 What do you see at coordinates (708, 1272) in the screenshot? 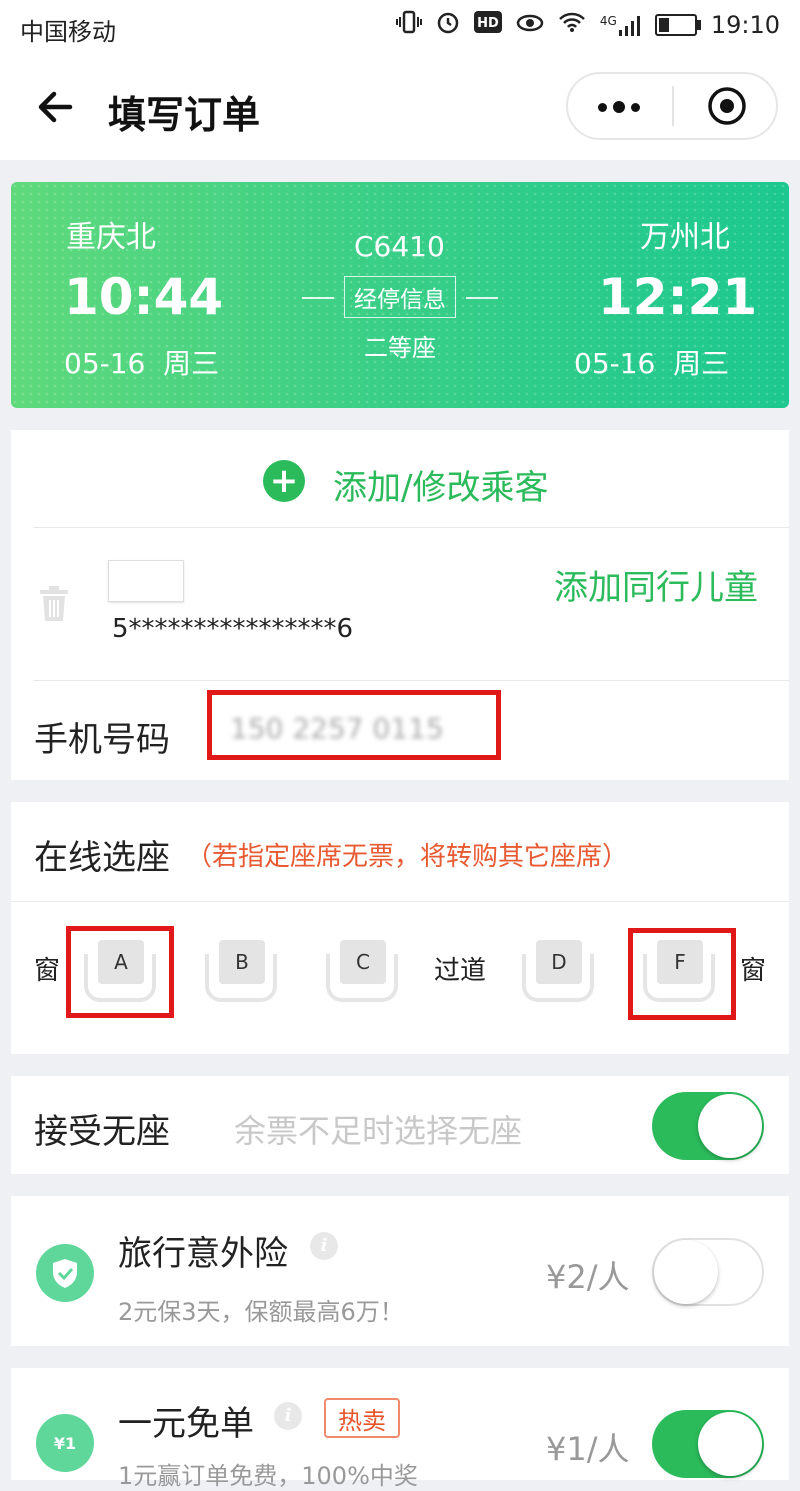
I see `insurance-toggle` at bounding box center [708, 1272].